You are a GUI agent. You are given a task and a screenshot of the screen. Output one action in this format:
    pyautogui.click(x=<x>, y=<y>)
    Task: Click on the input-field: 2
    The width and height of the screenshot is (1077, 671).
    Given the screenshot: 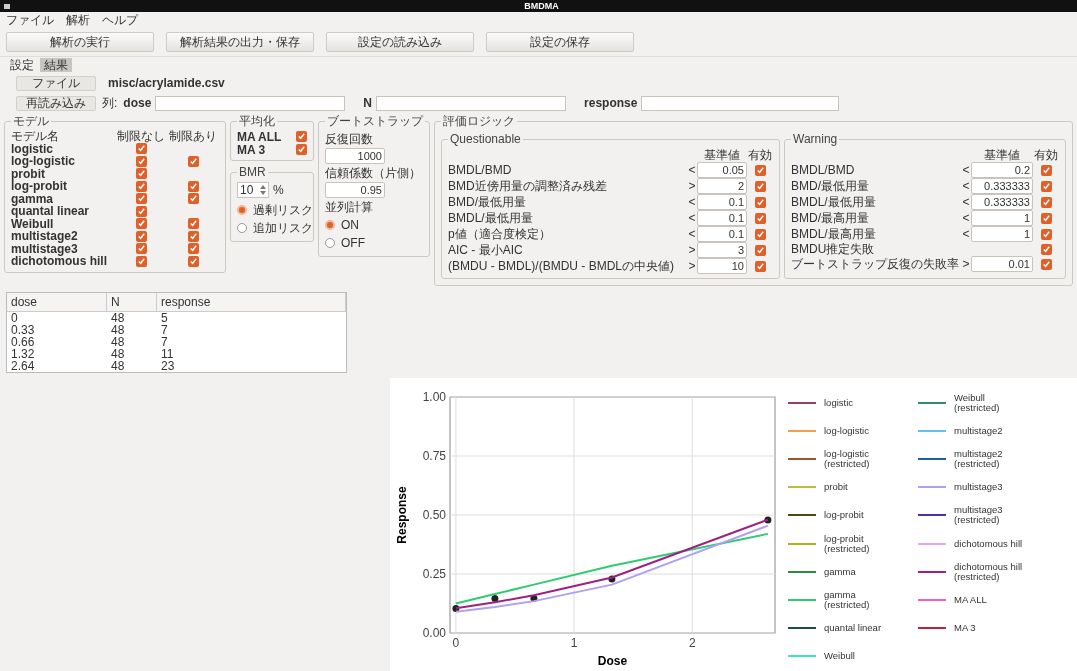 What is the action you would take?
    pyautogui.click(x=722, y=186)
    